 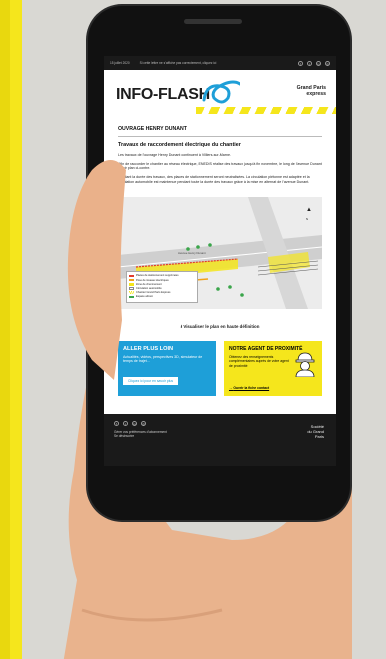 I want to click on footer-social-icons: f t in ◎, so click(x=220, y=423).